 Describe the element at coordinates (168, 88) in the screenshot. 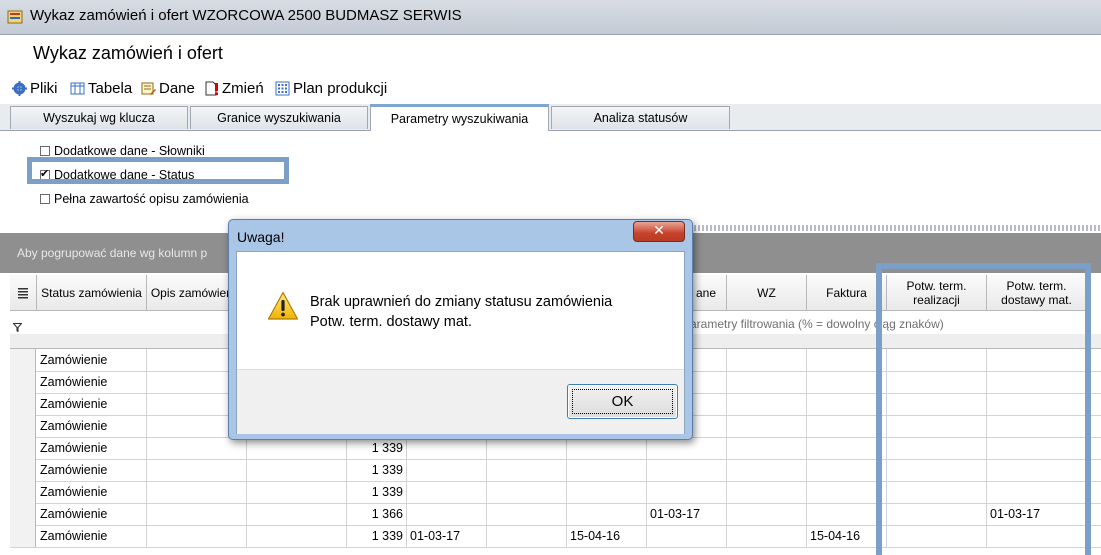

I see `toolbar-dane-button: Dane` at that location.